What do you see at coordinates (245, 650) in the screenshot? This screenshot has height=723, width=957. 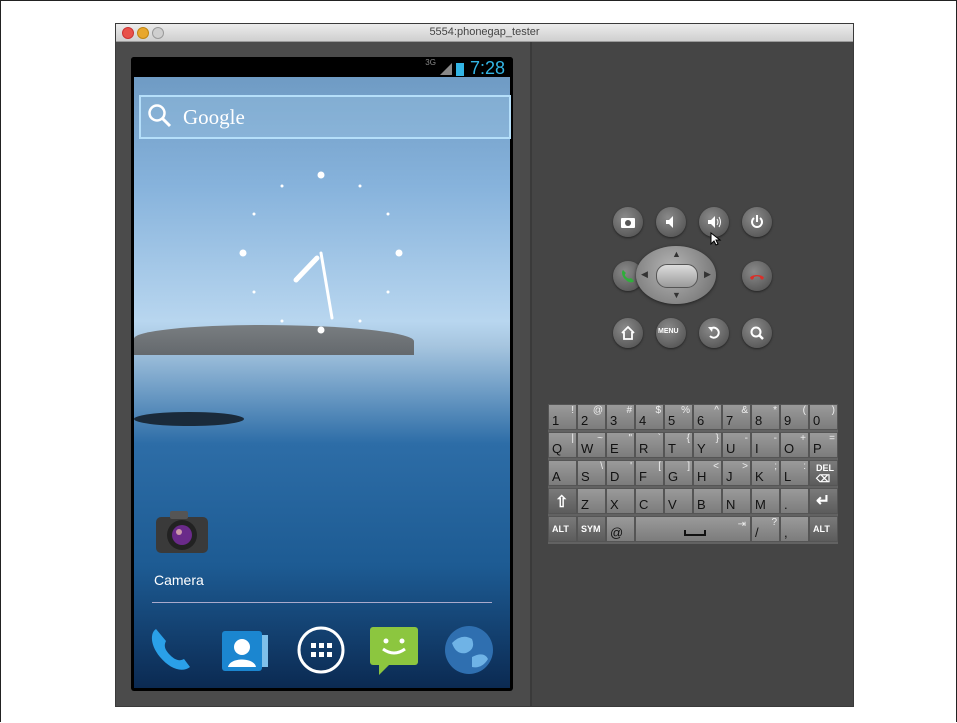 I see `contacts-icon` at bounding box center [245, 650].